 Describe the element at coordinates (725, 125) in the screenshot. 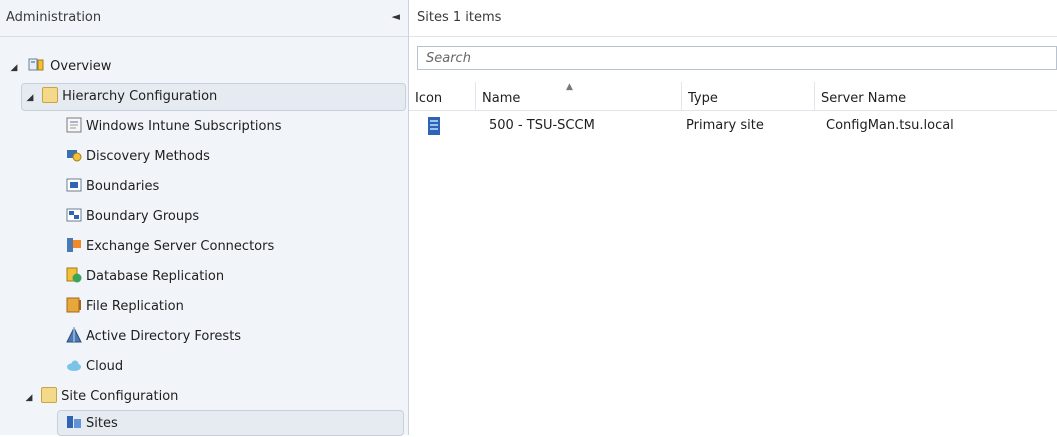

I see `row-type: Primary site` at that location.